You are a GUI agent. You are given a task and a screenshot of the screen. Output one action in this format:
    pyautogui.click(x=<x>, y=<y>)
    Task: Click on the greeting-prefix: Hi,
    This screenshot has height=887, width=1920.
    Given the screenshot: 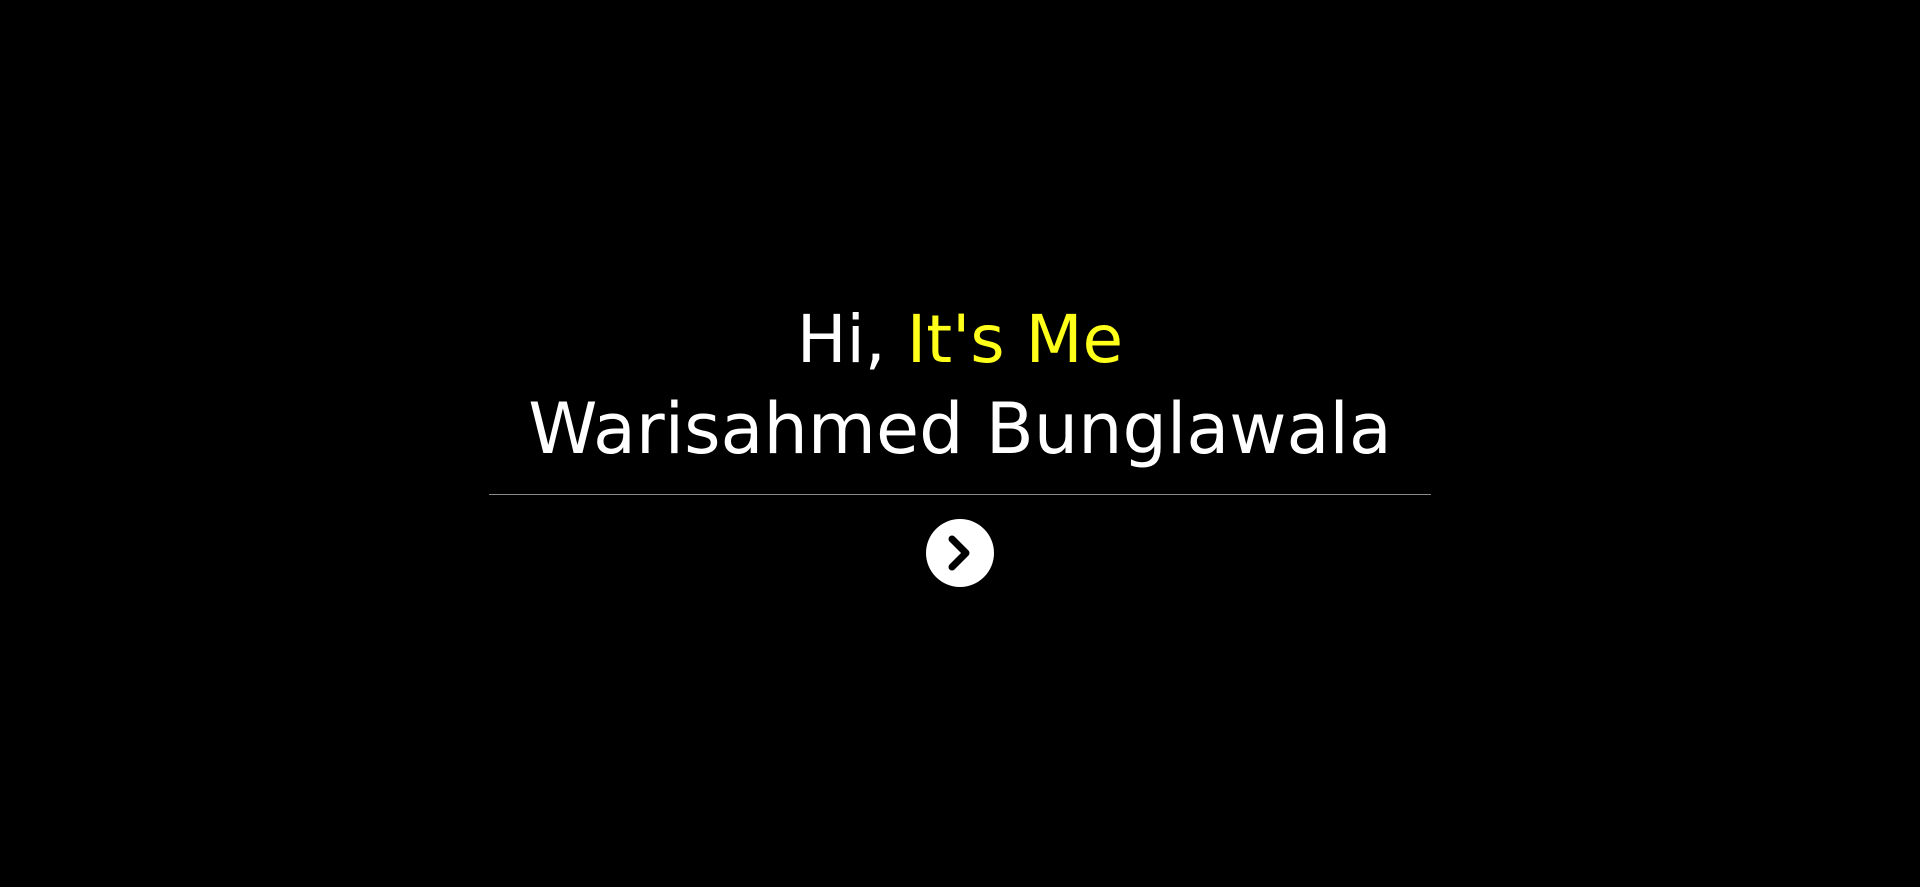 What is the action you would take?
    pyautogui.click(x=851, y=339)
    